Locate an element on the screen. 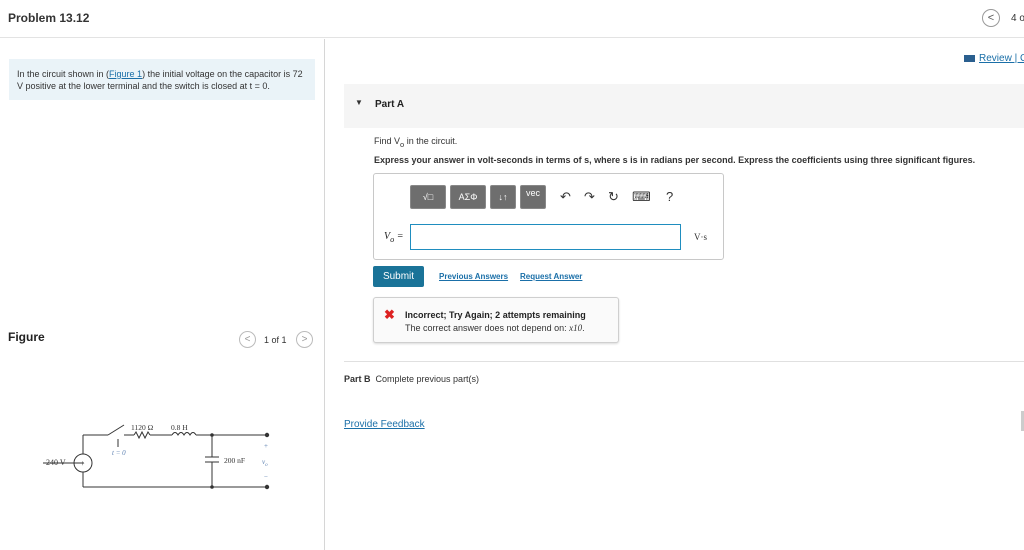  provide-feedback-link: Provide Feedback is located at coordinates (384, 424).